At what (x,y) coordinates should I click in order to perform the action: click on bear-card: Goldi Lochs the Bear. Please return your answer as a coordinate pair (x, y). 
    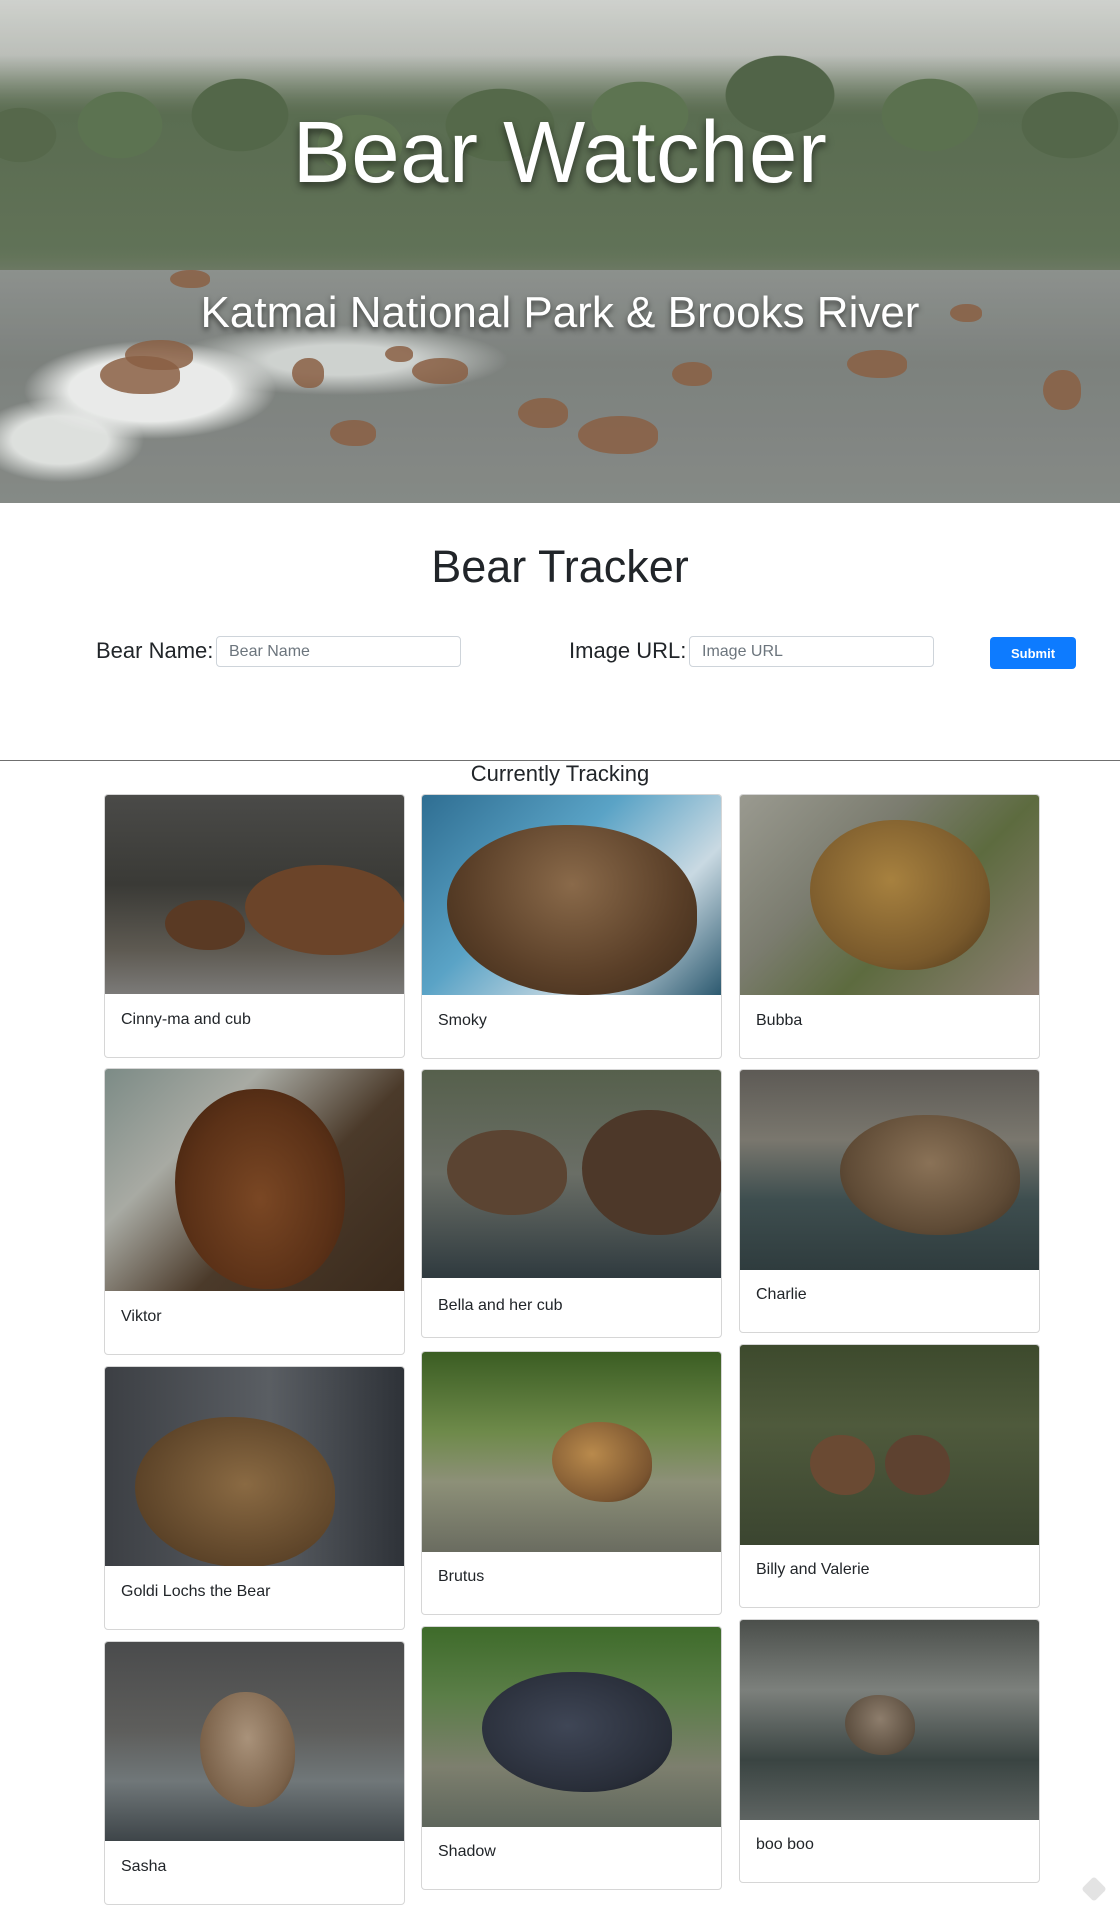
    Looking at the image, I should click on (254, 1498).